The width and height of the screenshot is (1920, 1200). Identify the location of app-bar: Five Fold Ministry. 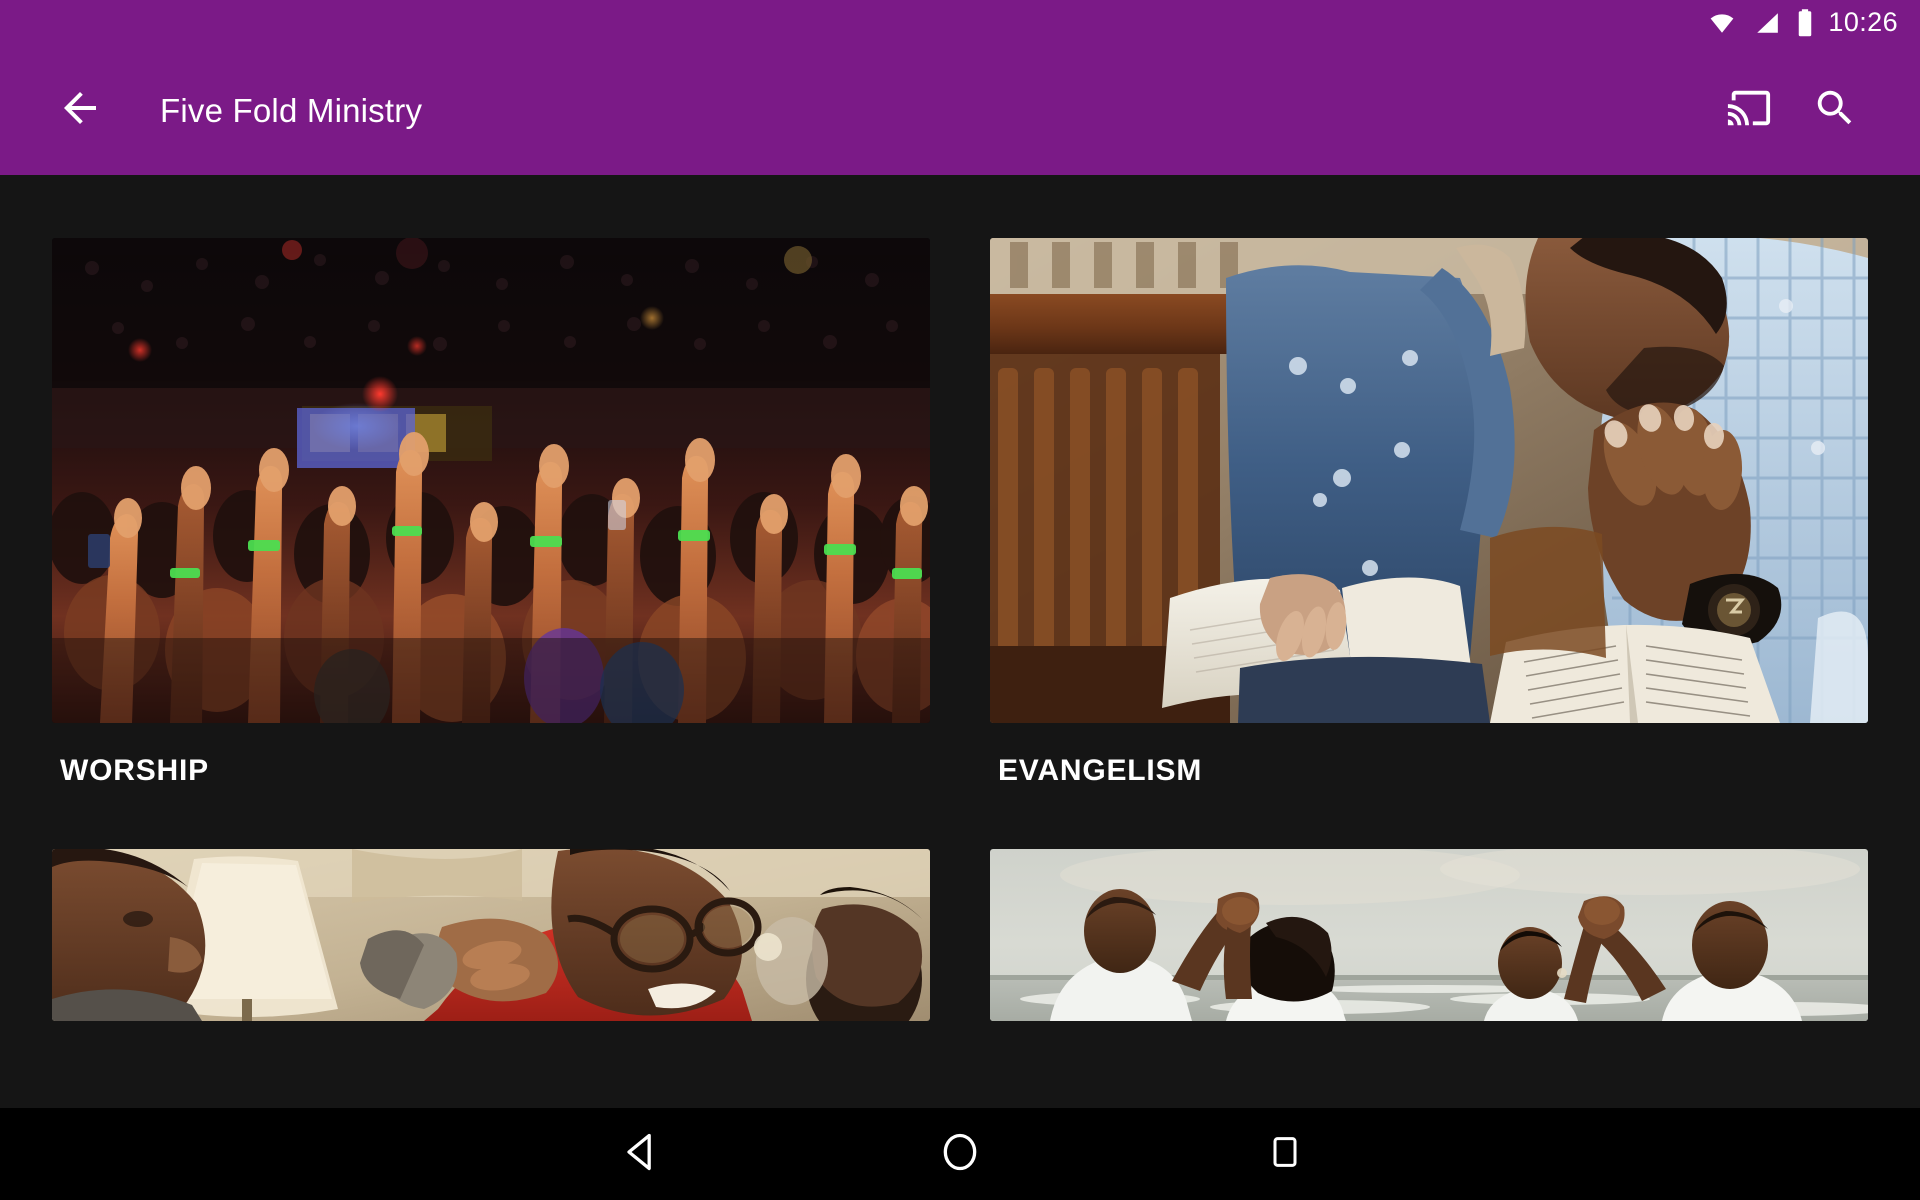
(960, 110).